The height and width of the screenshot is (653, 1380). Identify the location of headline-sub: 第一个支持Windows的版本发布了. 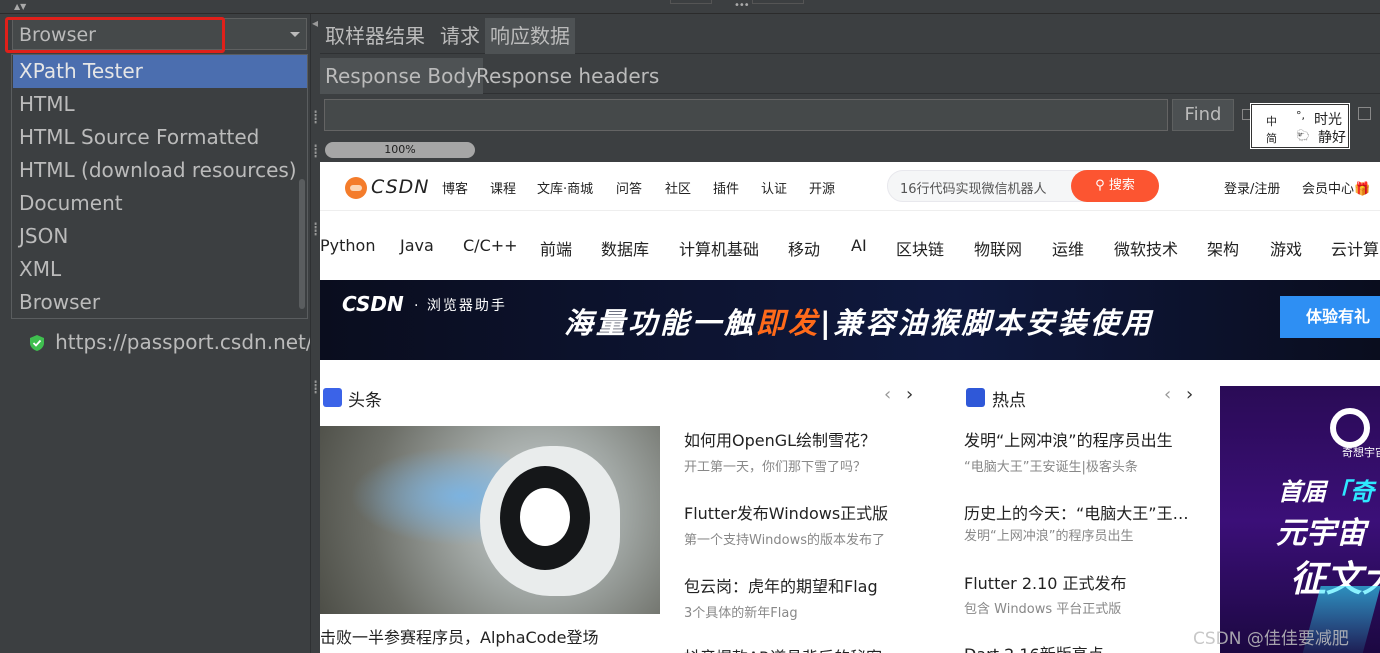
(785, 540).